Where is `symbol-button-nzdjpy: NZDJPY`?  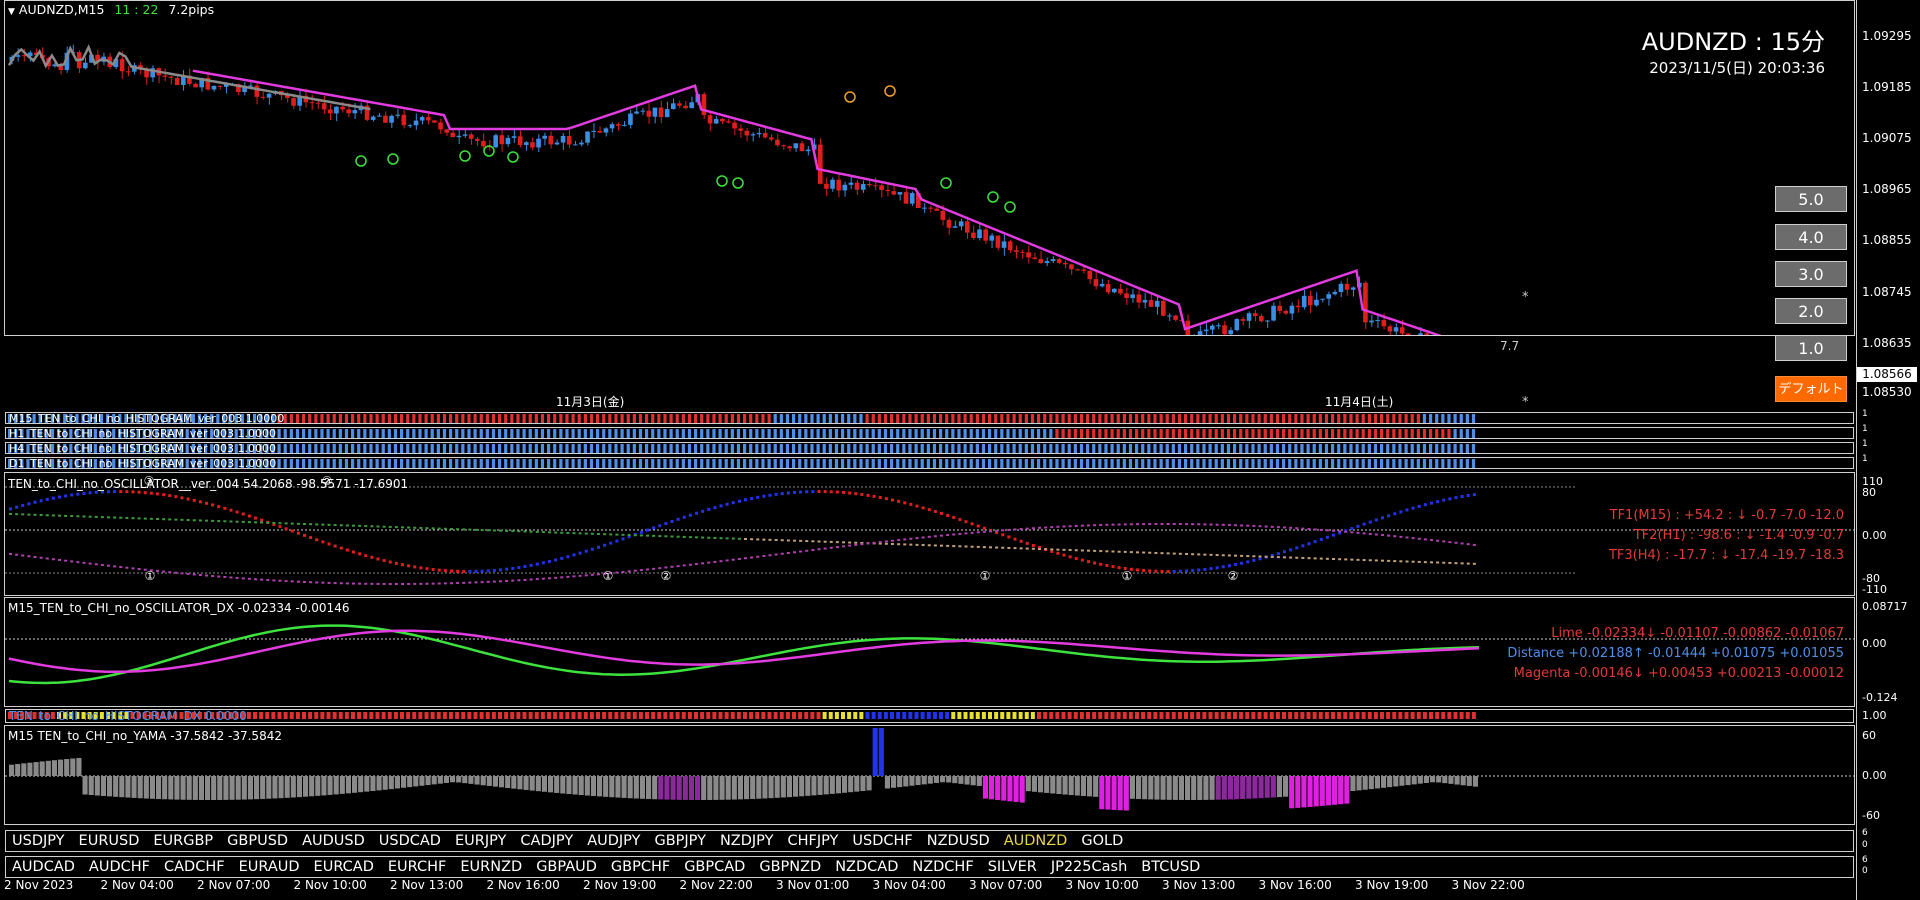 symbol-button-nzdjpy: NZDJPY is located at coordinates (748, 841).